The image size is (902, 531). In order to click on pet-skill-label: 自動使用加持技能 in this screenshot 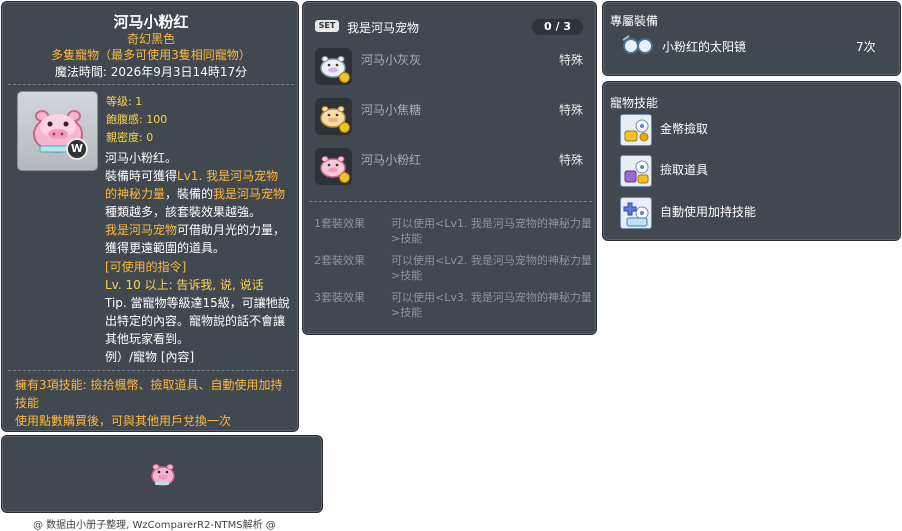, I will do `click(708, 212)`.